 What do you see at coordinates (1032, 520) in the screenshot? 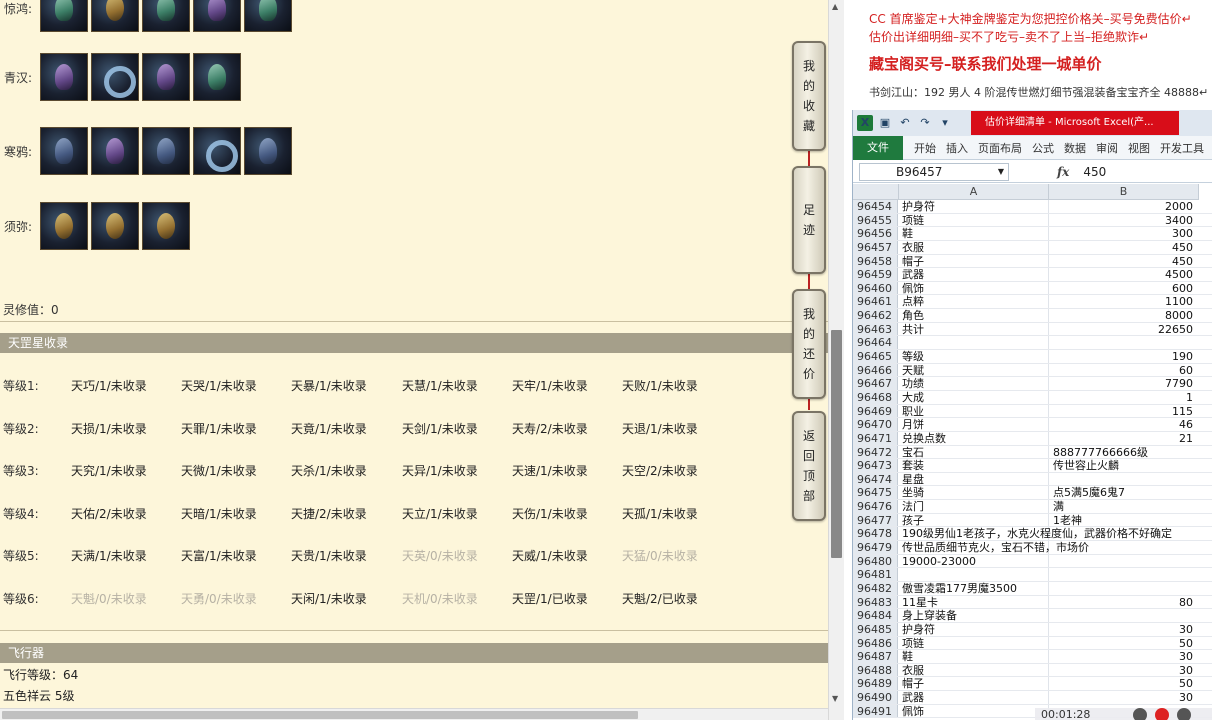
I see `table-row: 96477 孩子 1老神` at bounding box center [1032, 520].